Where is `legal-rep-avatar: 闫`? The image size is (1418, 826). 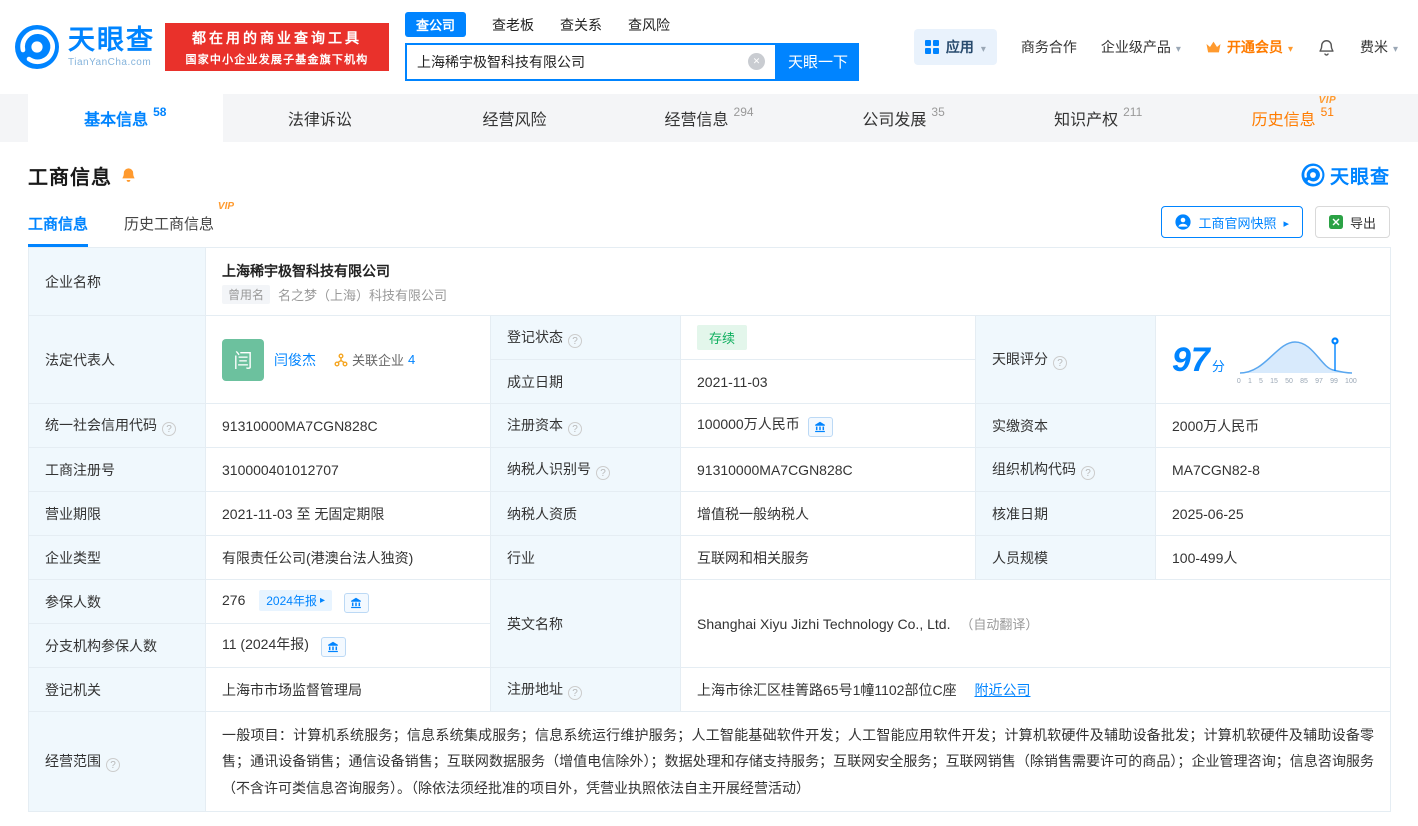 legal-rep-avatar: 闫 is located at coordinates (243, 359).